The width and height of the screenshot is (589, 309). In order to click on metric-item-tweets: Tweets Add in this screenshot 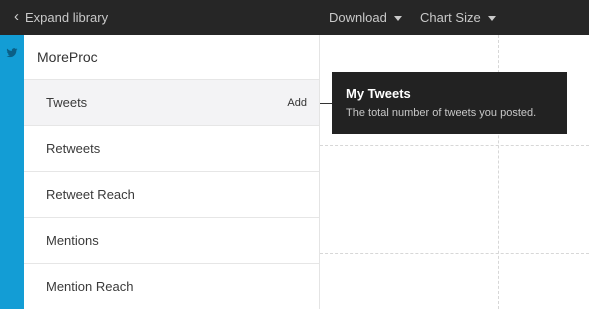, I will do `click(171, 103)`.